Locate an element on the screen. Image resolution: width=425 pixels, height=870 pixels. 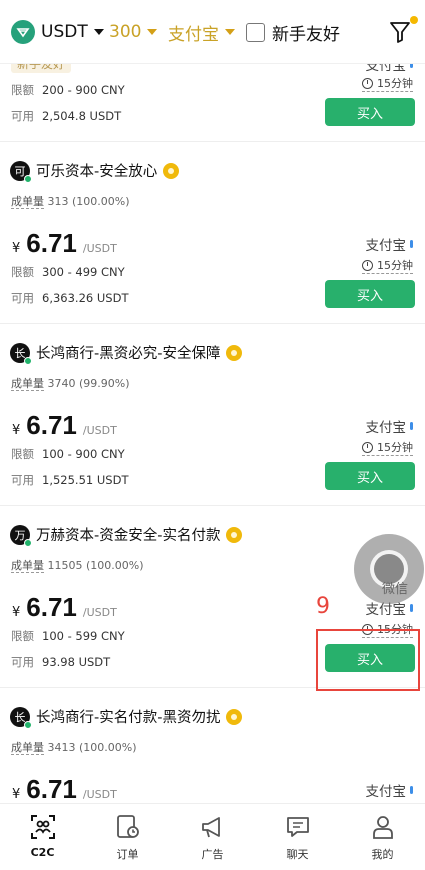
chat-icon is located at coordinates (297, 827).